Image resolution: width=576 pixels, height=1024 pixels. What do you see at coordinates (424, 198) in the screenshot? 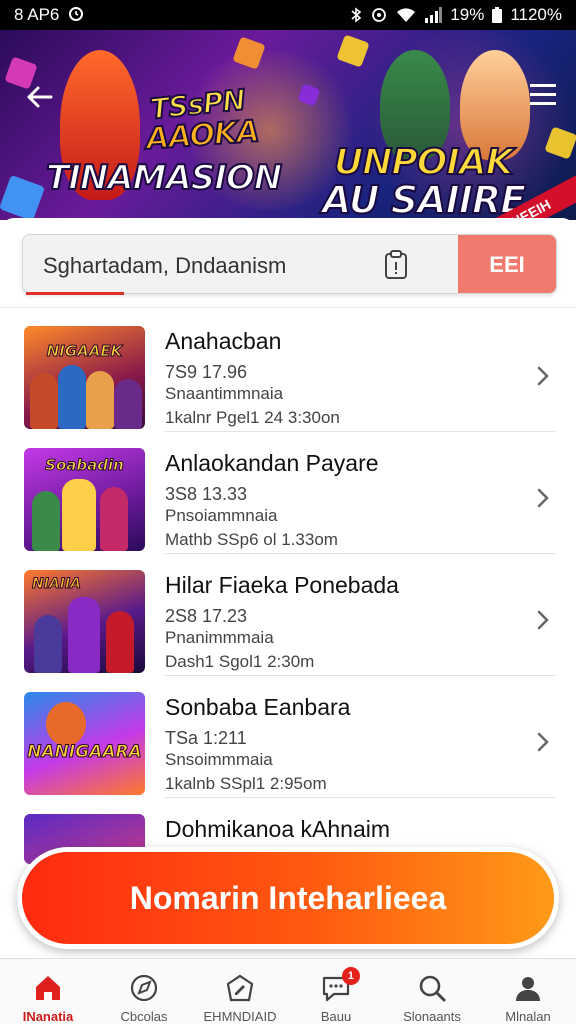
I see `banner-title-line5: AU SAIIRE` at bounding box center [424, 198].